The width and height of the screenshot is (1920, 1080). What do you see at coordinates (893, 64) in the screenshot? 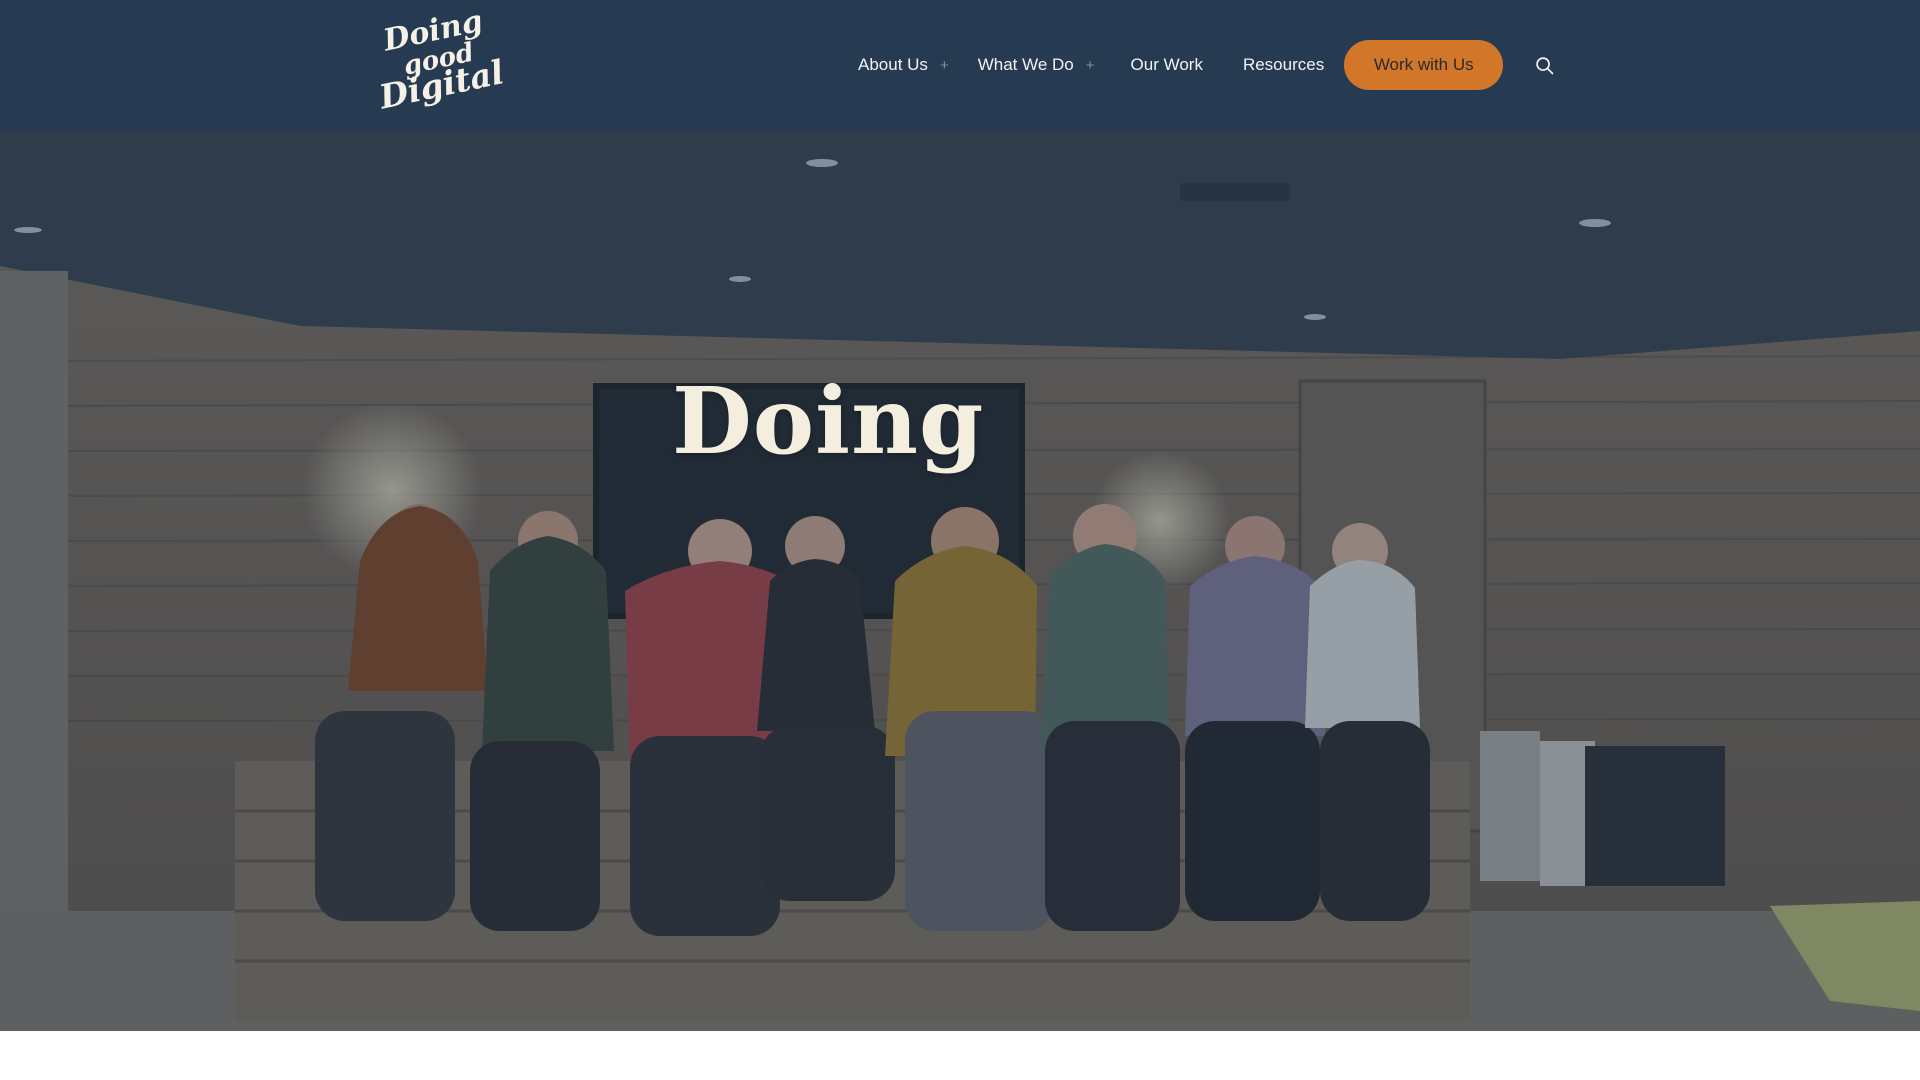
I see `nav-item-label: About Us` at bounding box center [893, 64].